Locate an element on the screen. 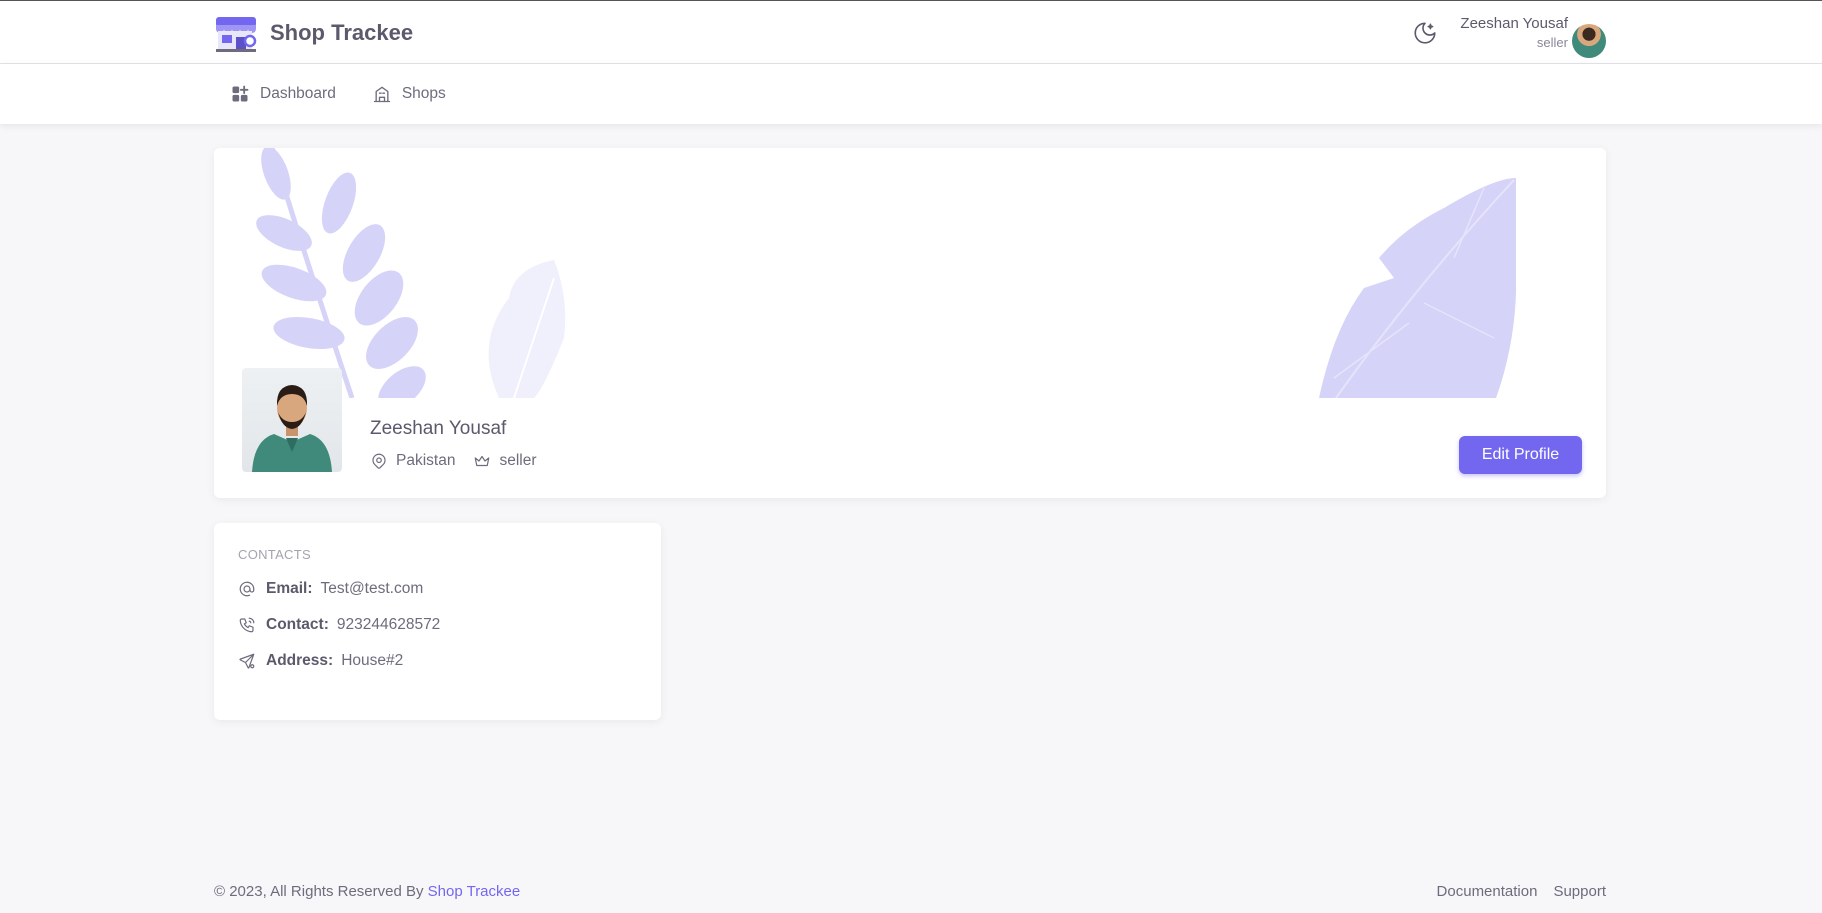 The image size is (1822, 913). contact-address-row: Address: House#2 is located at coordinates (437, 661).